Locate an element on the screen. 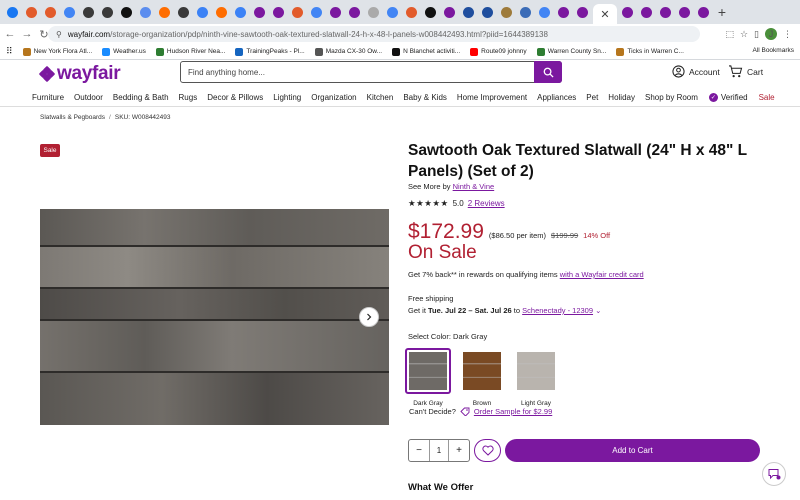 The image size is (800, 500). browser-menu-icon: ⋮ is located at coordinates (787, 34).